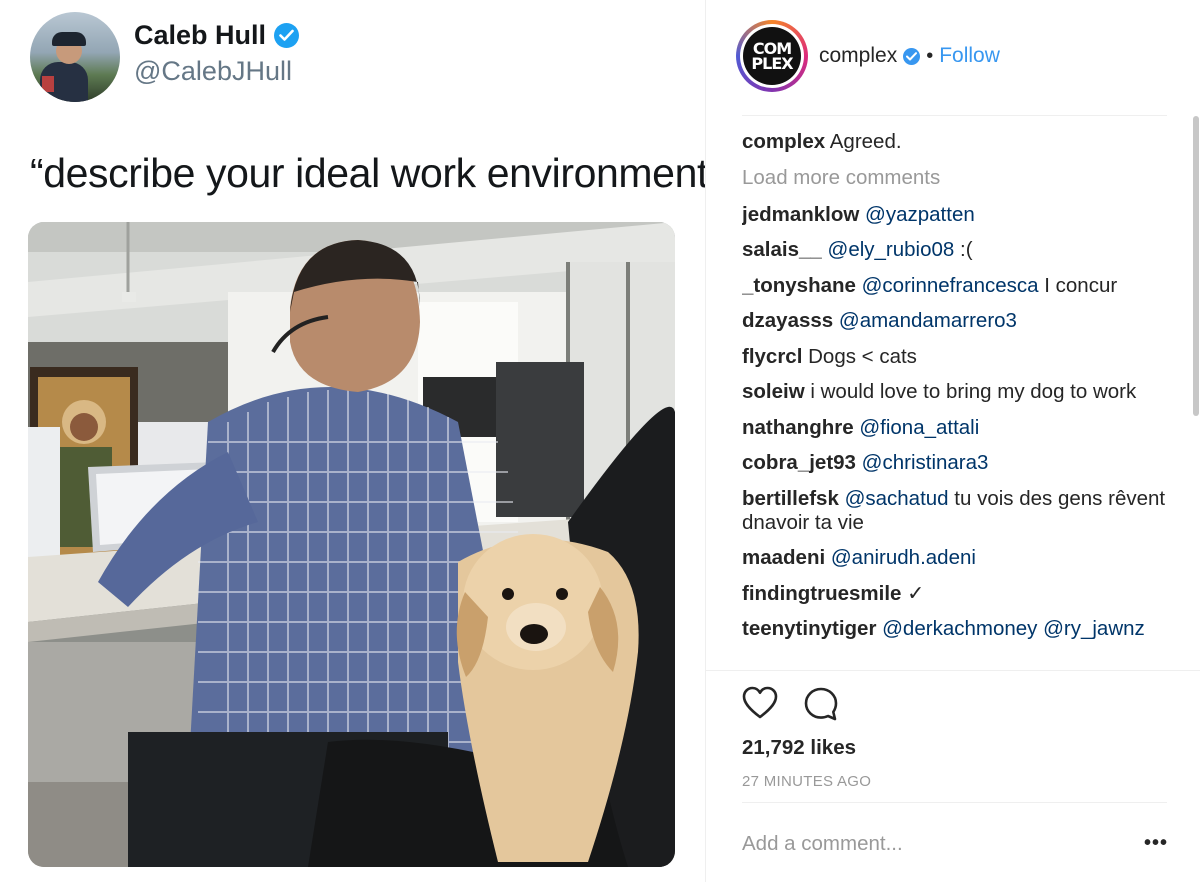  Describe the element at coordinates (957, 142) in the screenshot. I see `comment-item: complex Agreed.` at that location.